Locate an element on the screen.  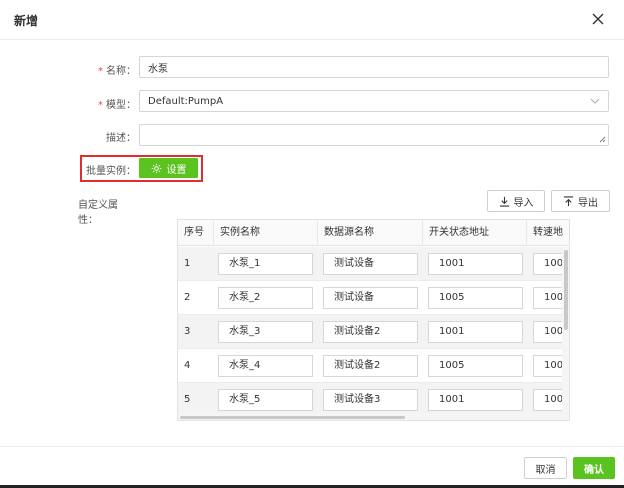
batch-settings-button: 设置 is located at coordinates (168, 168).